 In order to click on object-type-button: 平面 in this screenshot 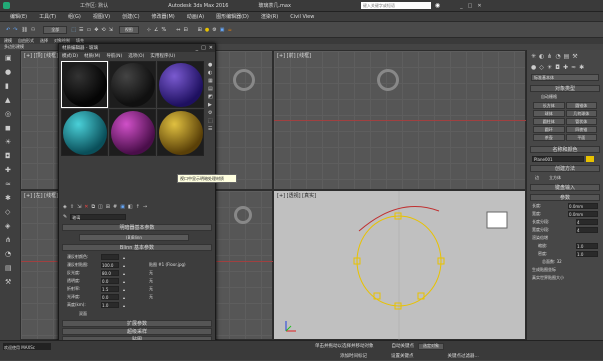, I will do `click(581, 137)`.